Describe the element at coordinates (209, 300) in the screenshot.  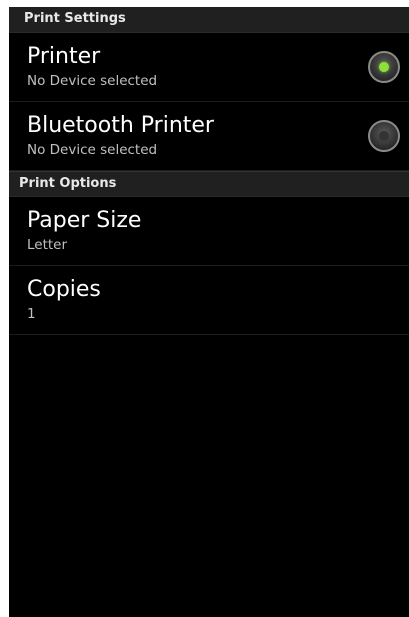
I see `pref-row-copies: Copies 1` at that location.